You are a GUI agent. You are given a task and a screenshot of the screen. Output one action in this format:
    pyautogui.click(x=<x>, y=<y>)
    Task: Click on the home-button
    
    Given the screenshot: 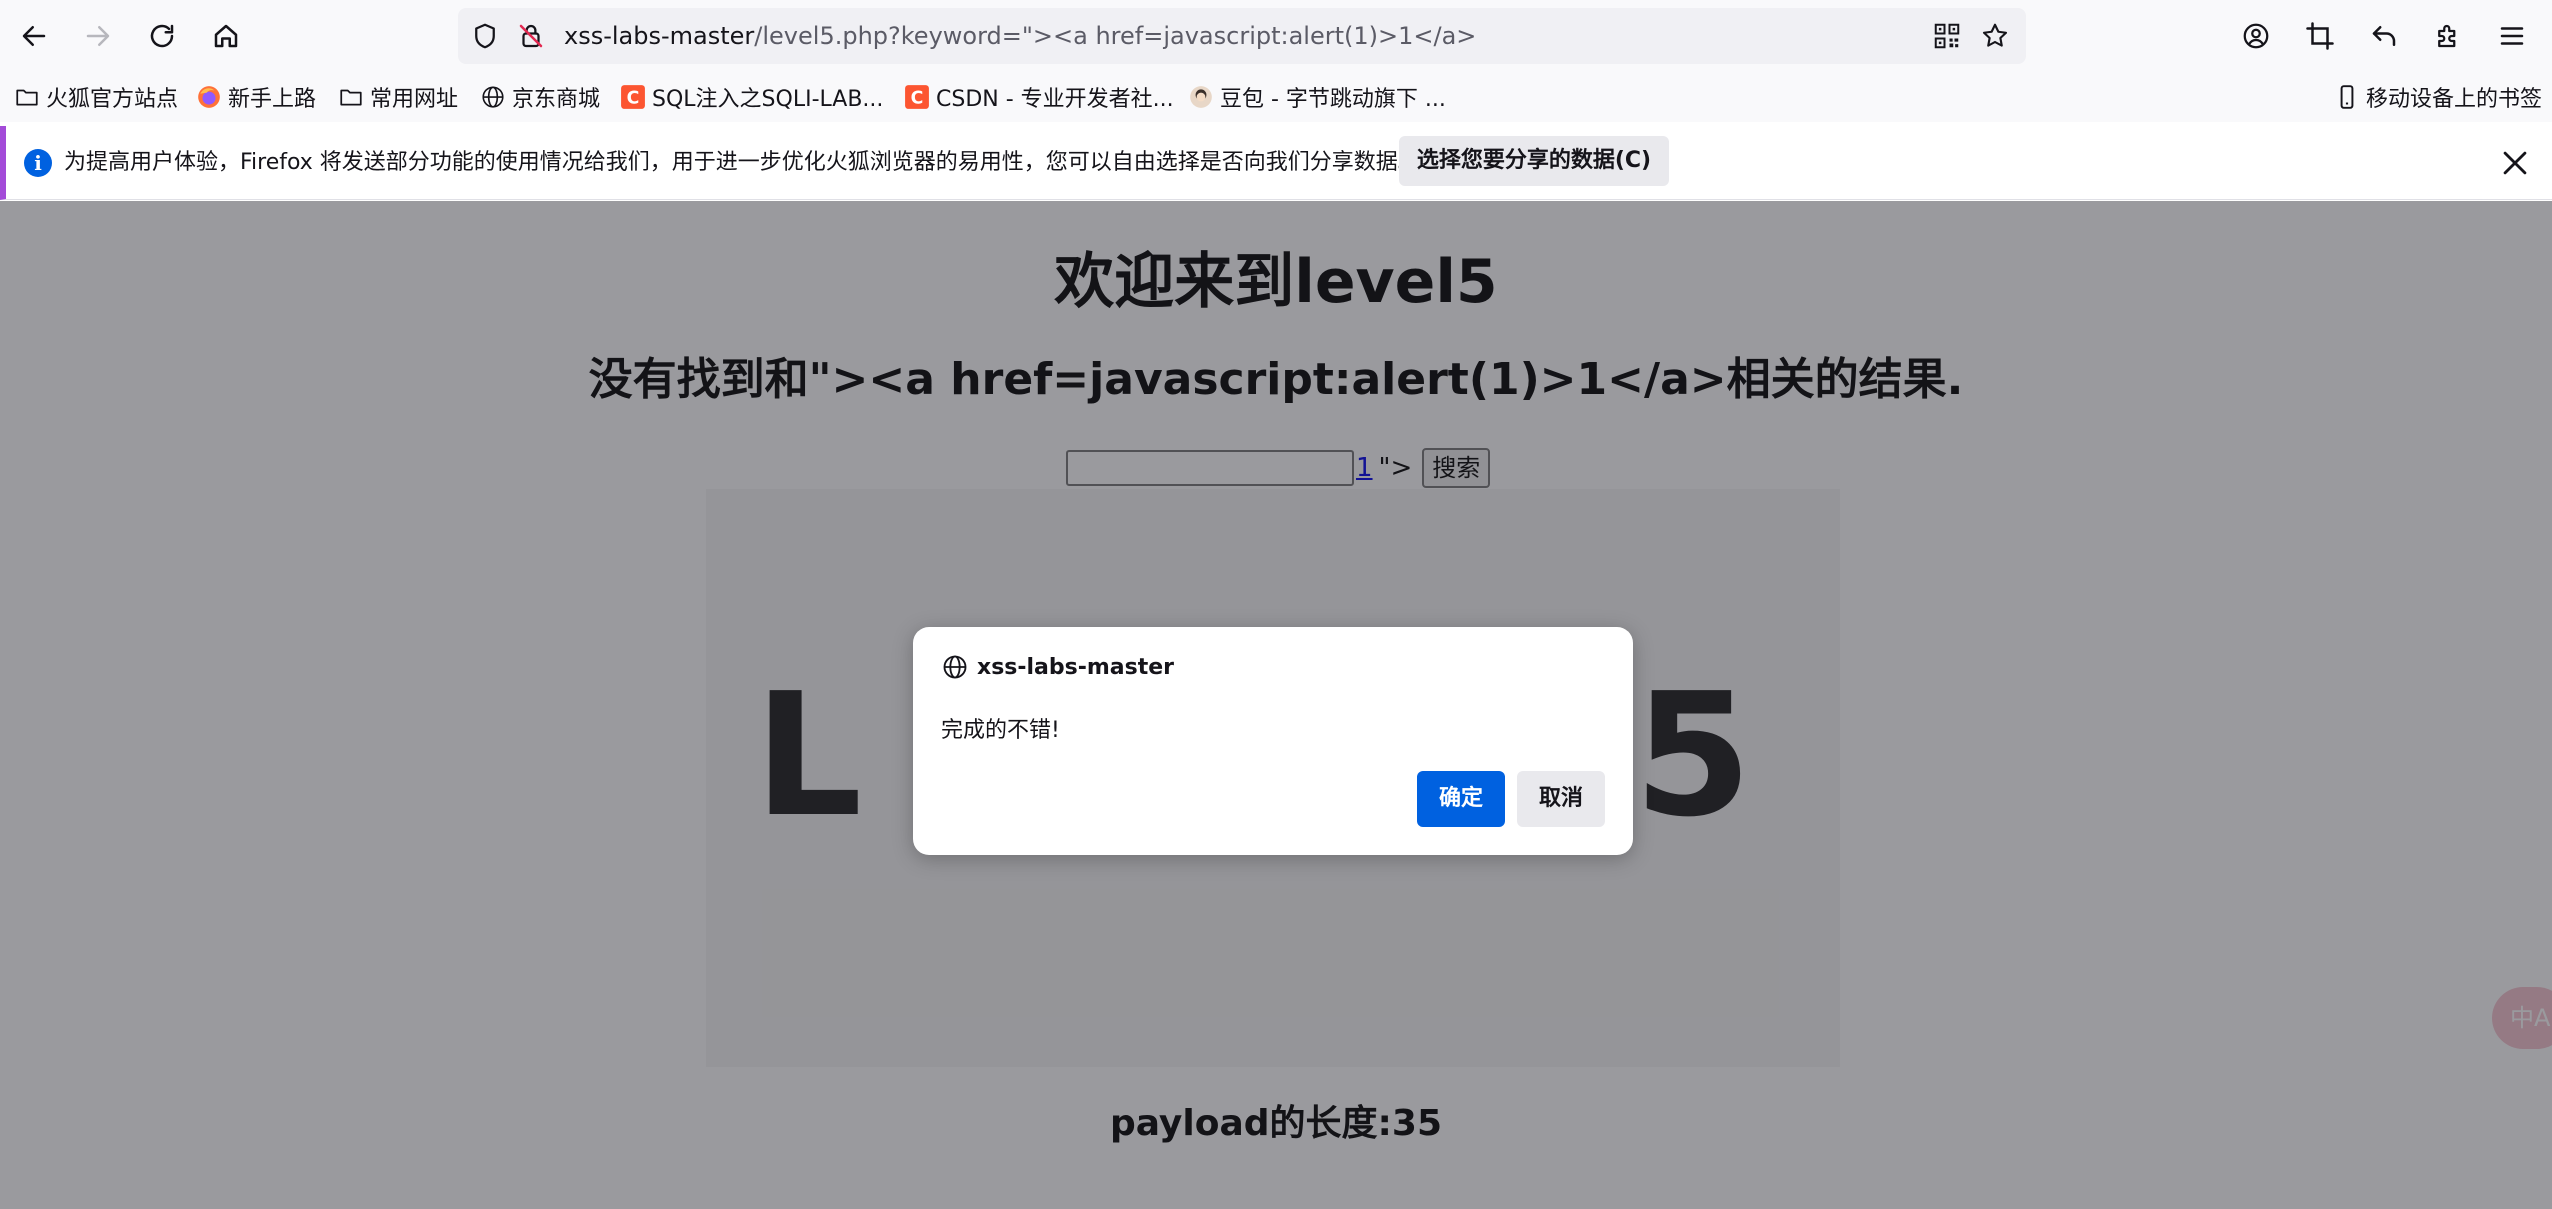 What is the action you would take?
    pyautogui.click(x=226, y=36)
    